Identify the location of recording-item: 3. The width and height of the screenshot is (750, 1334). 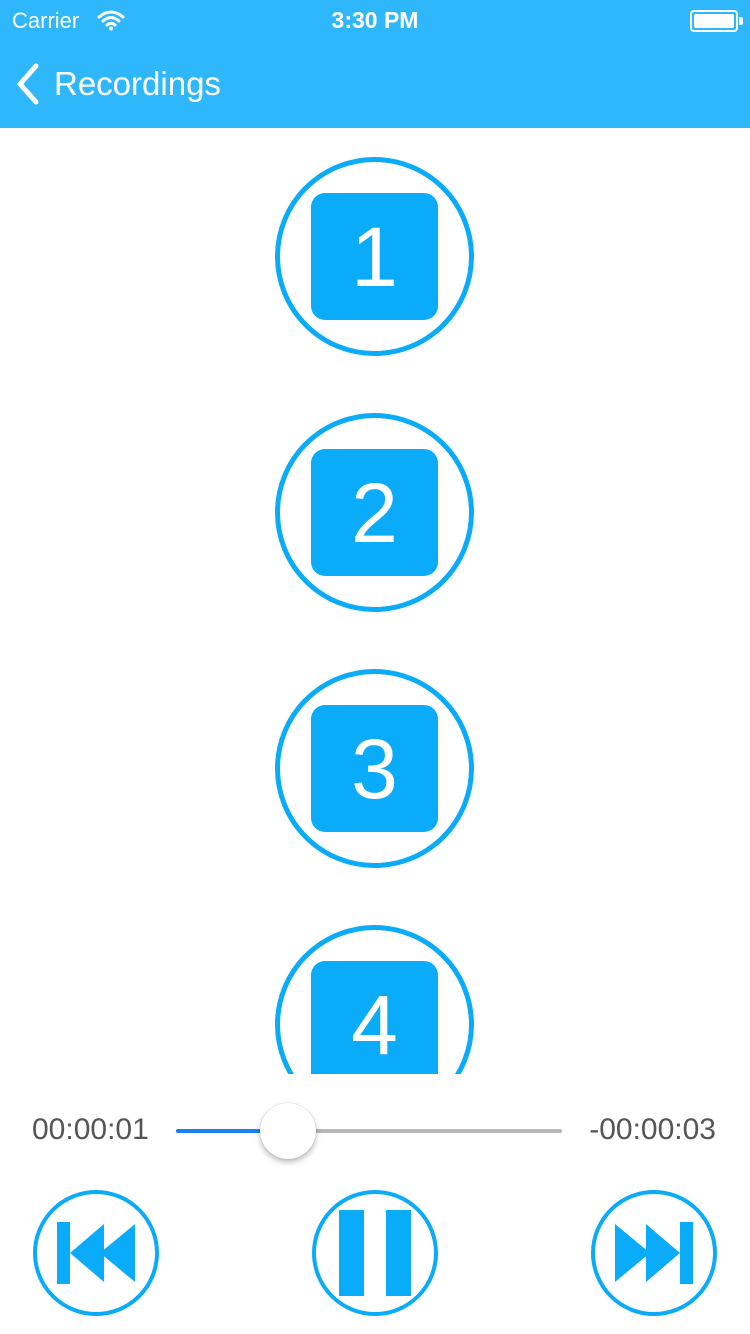
(374, 768).